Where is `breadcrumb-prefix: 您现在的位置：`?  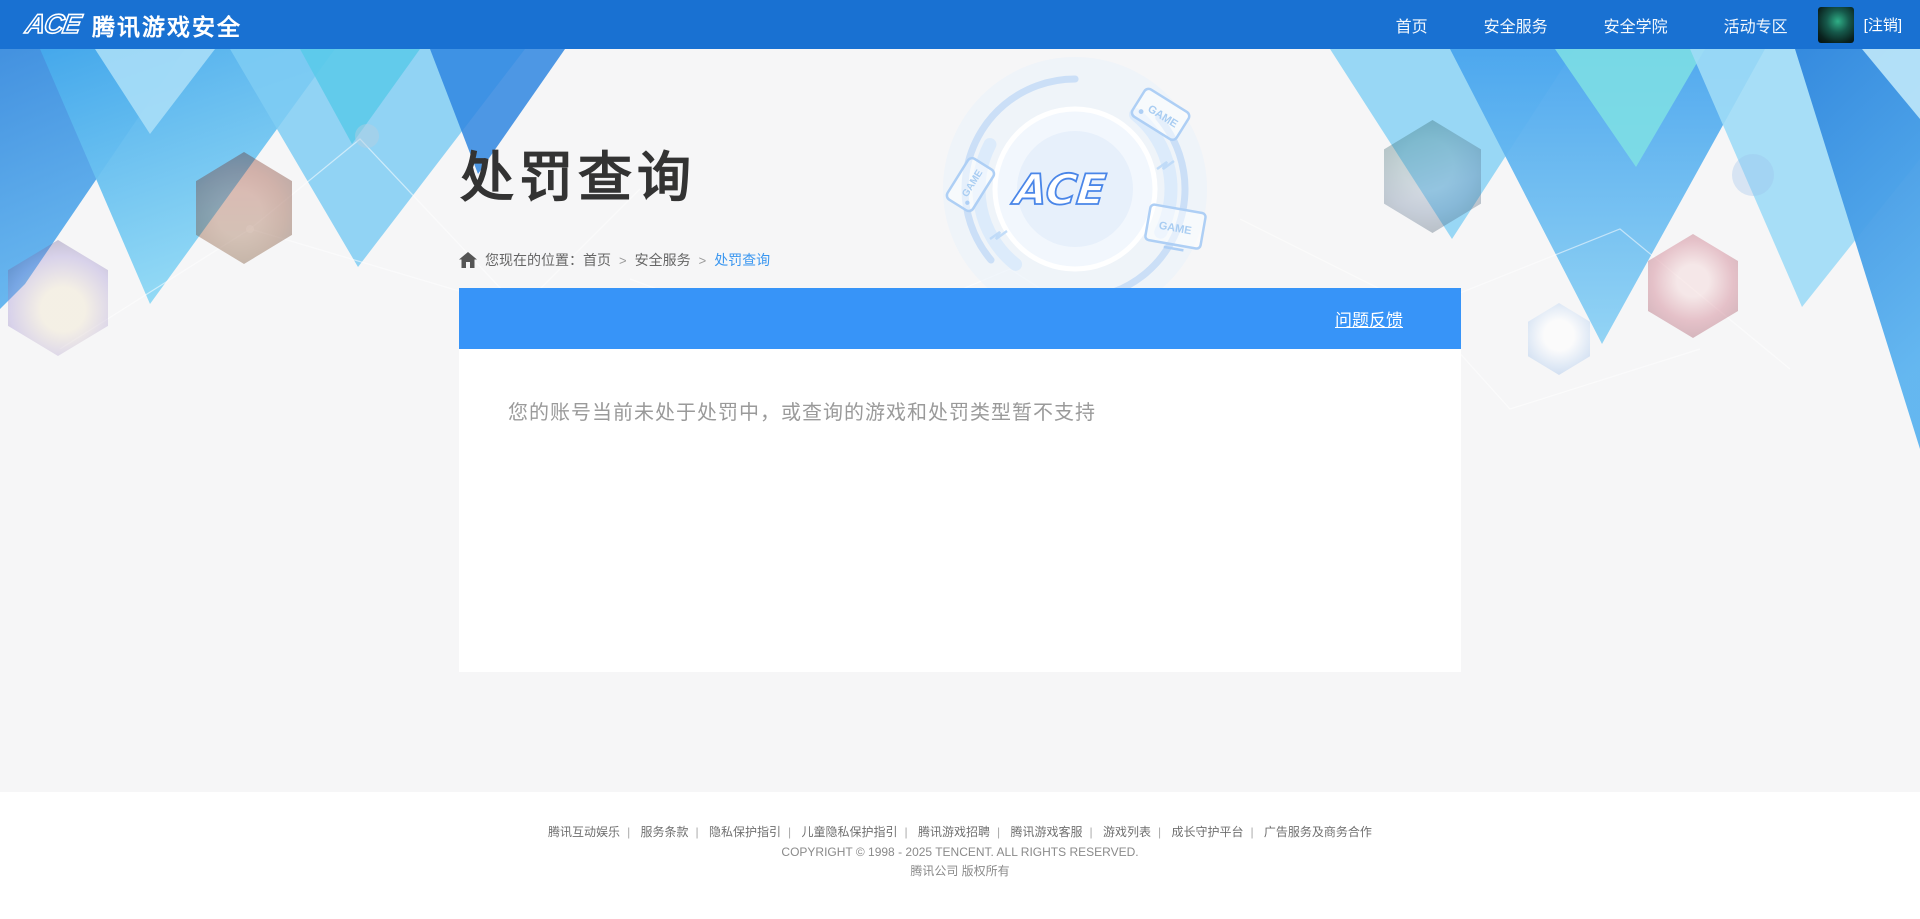
breadcrumb-prefix: 您现在的位置： is located at coordinates (534, 260).